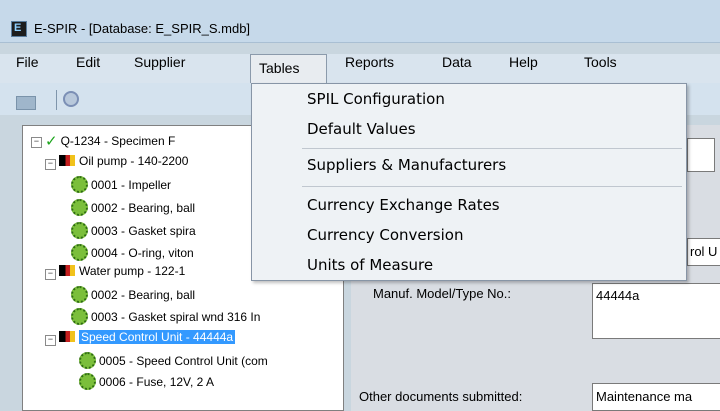 The width and height of the screenshot is (720, 411). I want to click on tree-node-water-pump: − Water pump - 122-1, so click(115, 274).